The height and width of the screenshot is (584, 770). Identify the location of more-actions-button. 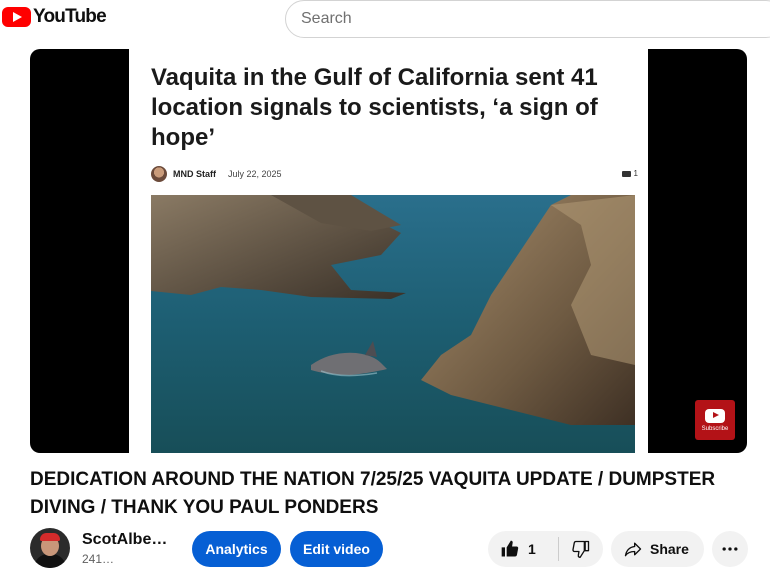
(730, 549).